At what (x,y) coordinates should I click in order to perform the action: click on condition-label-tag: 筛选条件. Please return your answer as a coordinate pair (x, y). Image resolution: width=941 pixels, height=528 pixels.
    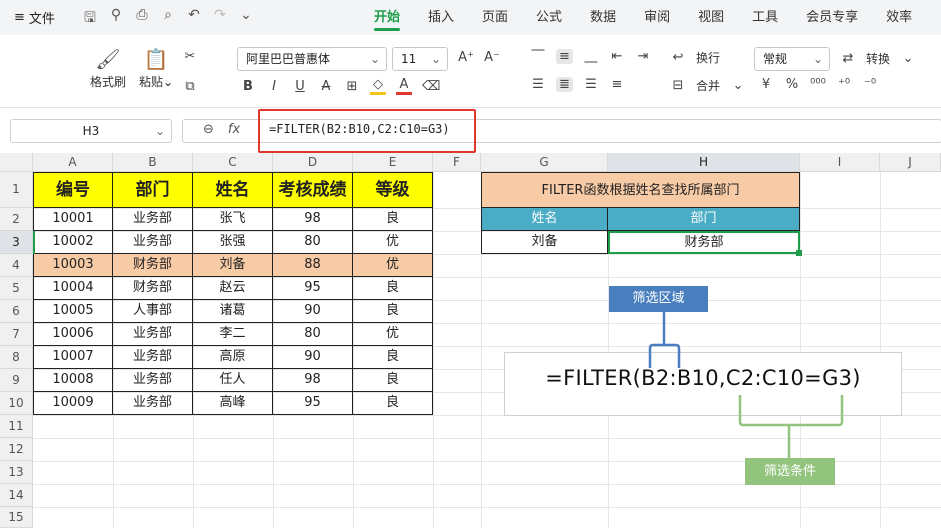
    Looking at the image, I should click on (790, 471).